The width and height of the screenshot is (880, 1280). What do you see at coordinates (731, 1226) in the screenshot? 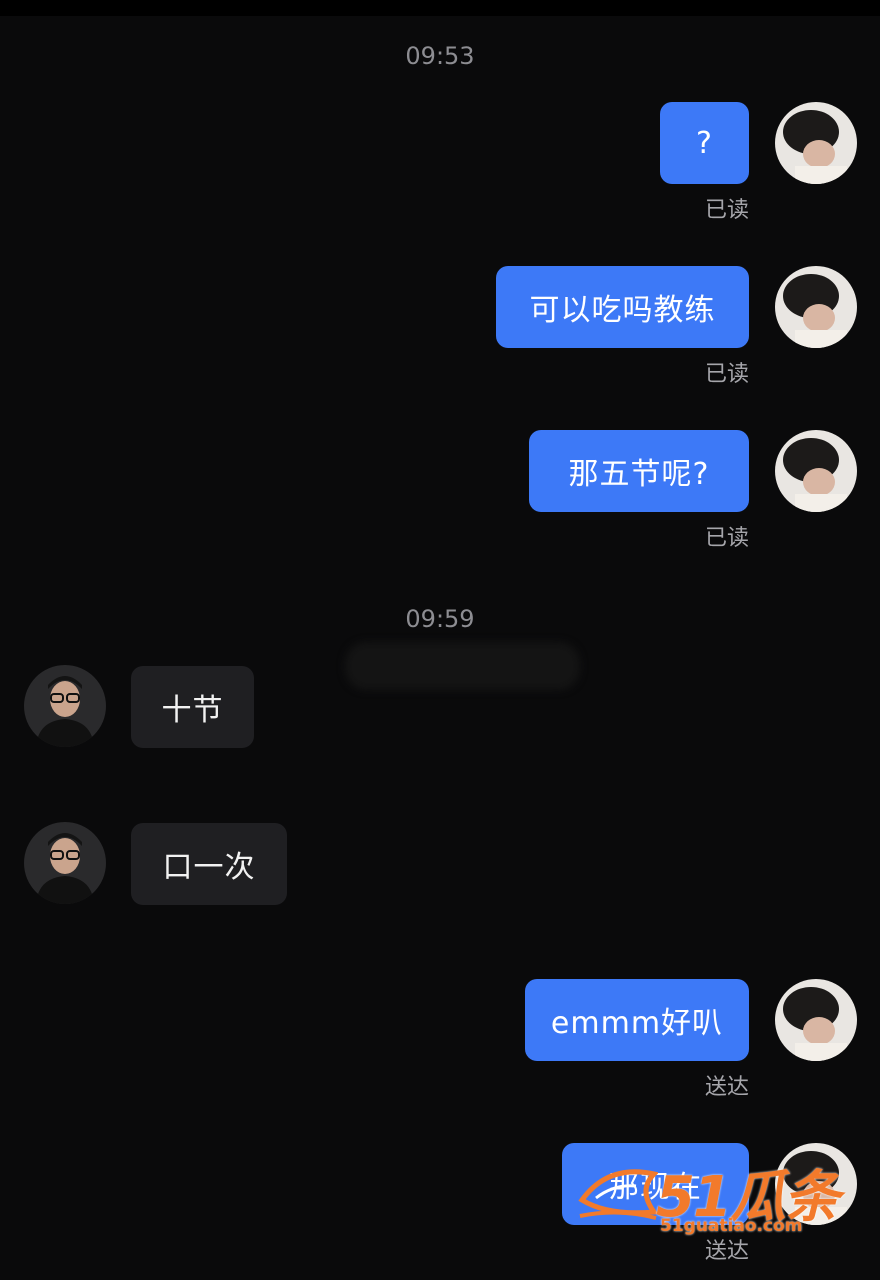
I see `watermark-url: 51guatiao.com` at bounding box center [731, 1226].